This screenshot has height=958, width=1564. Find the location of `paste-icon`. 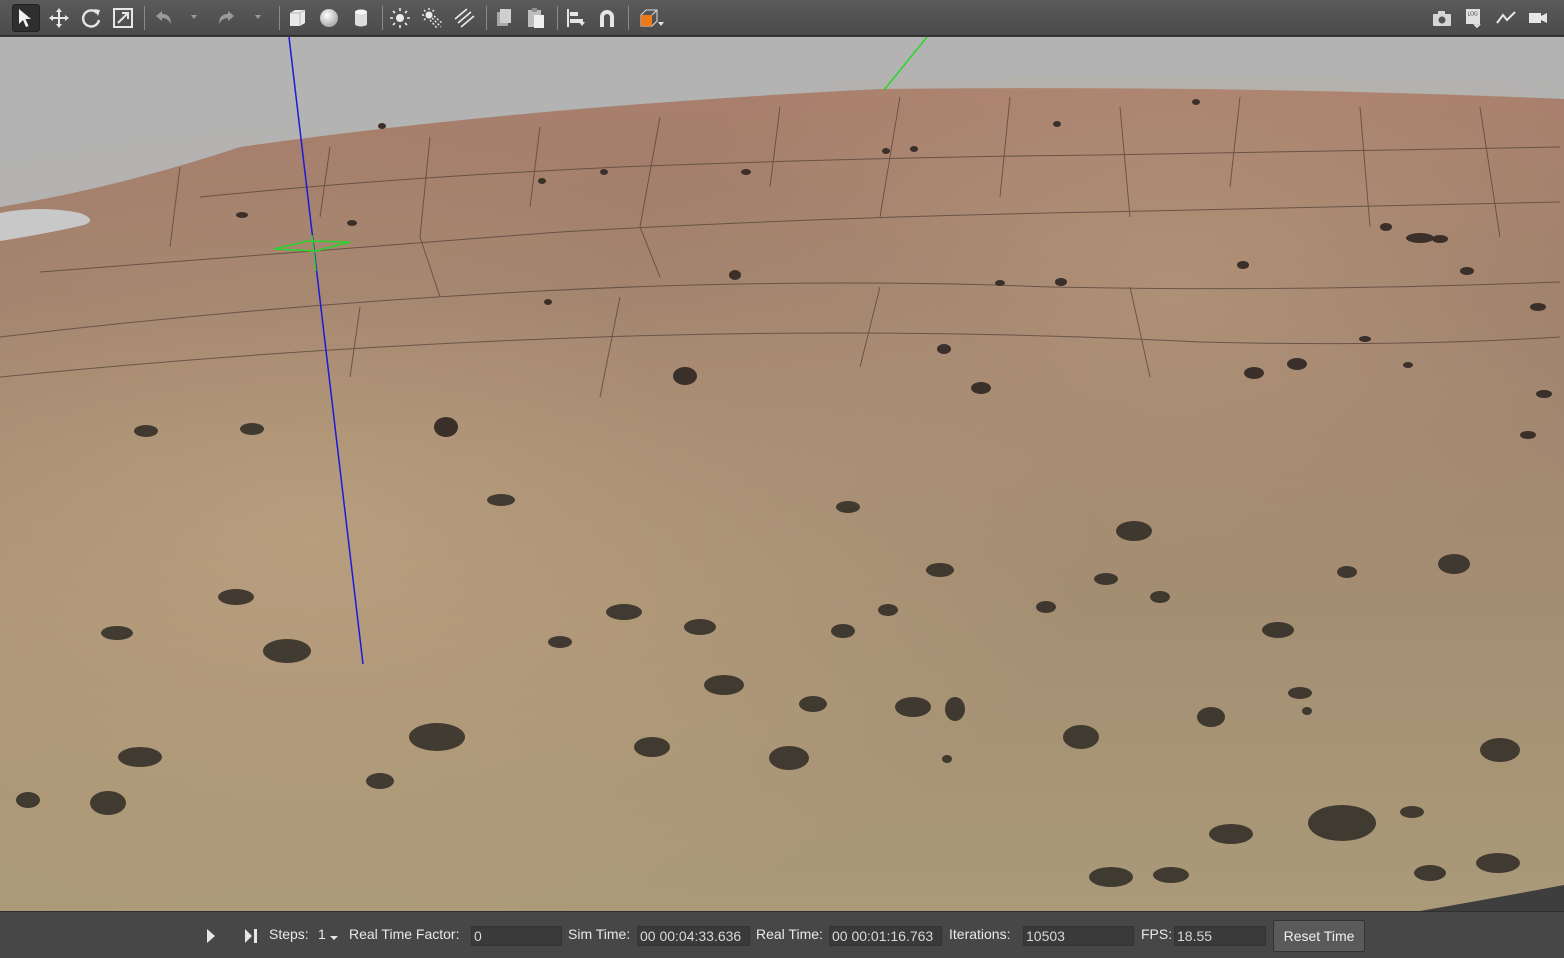

paste-icon is located at coordinates (536, 18).